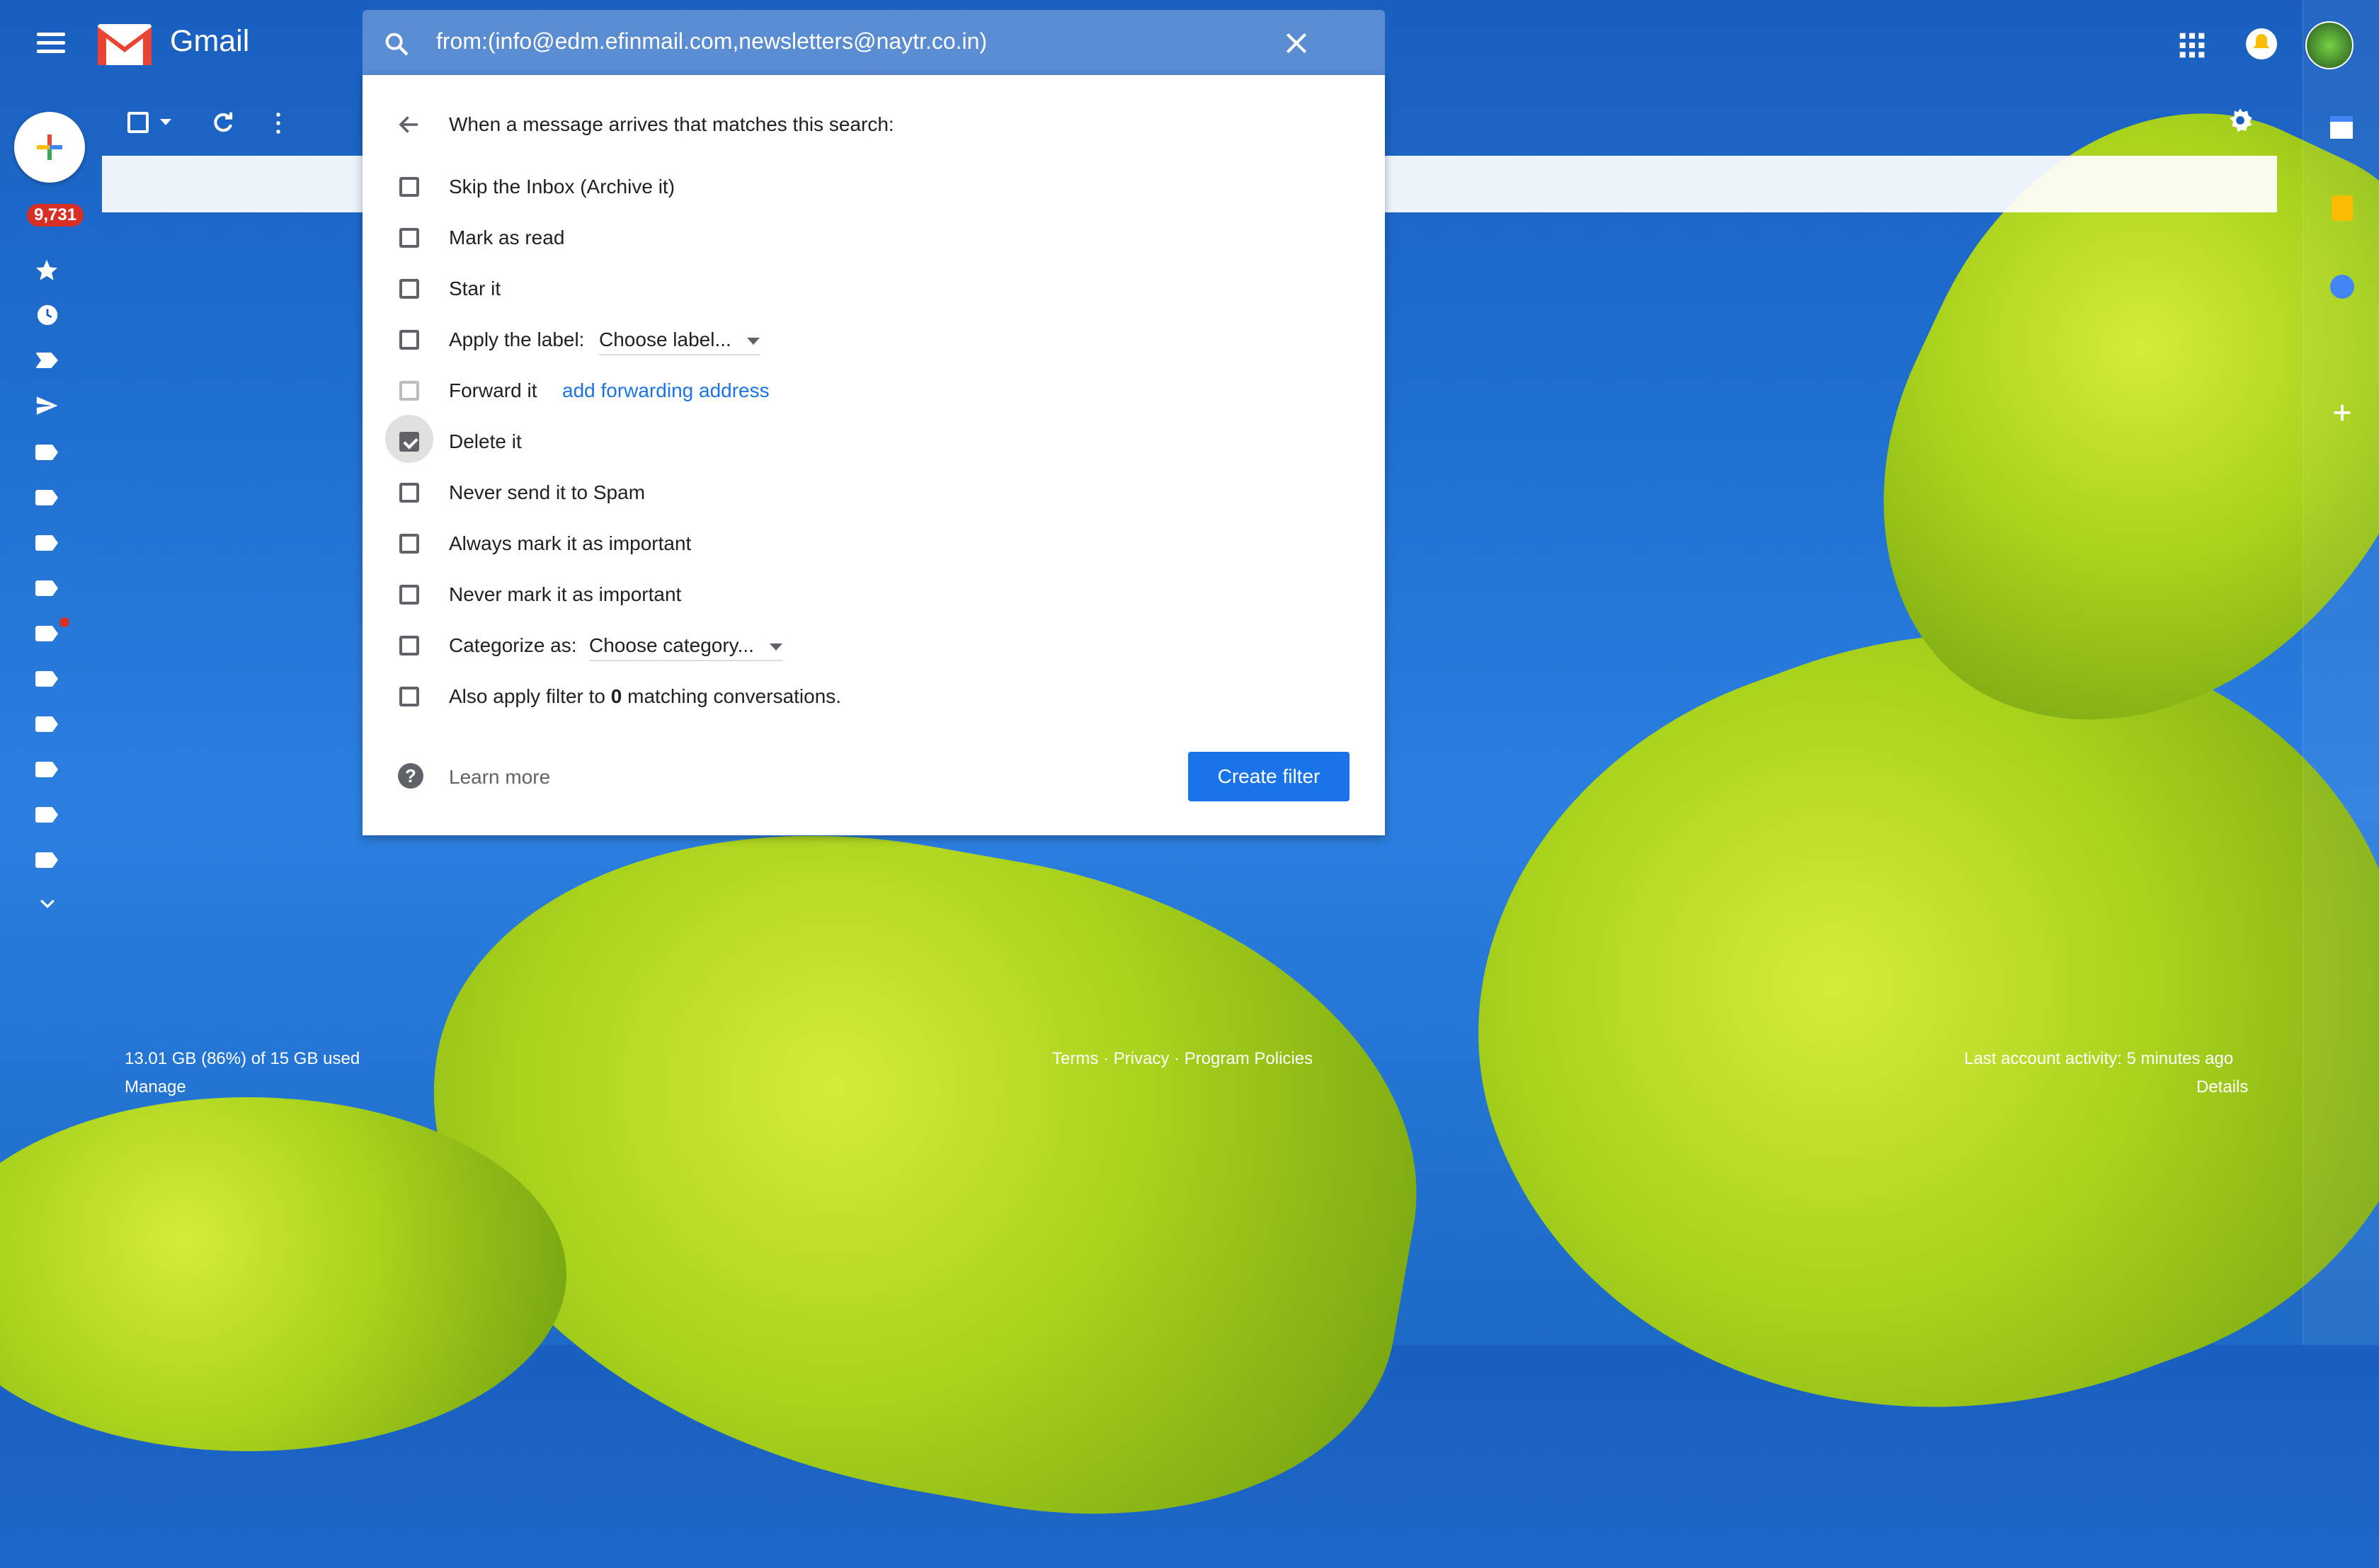  What do you see at coordinates (1296, 43) in the screenshot?
I see `close-icon` at bounding box center [1296, 43].